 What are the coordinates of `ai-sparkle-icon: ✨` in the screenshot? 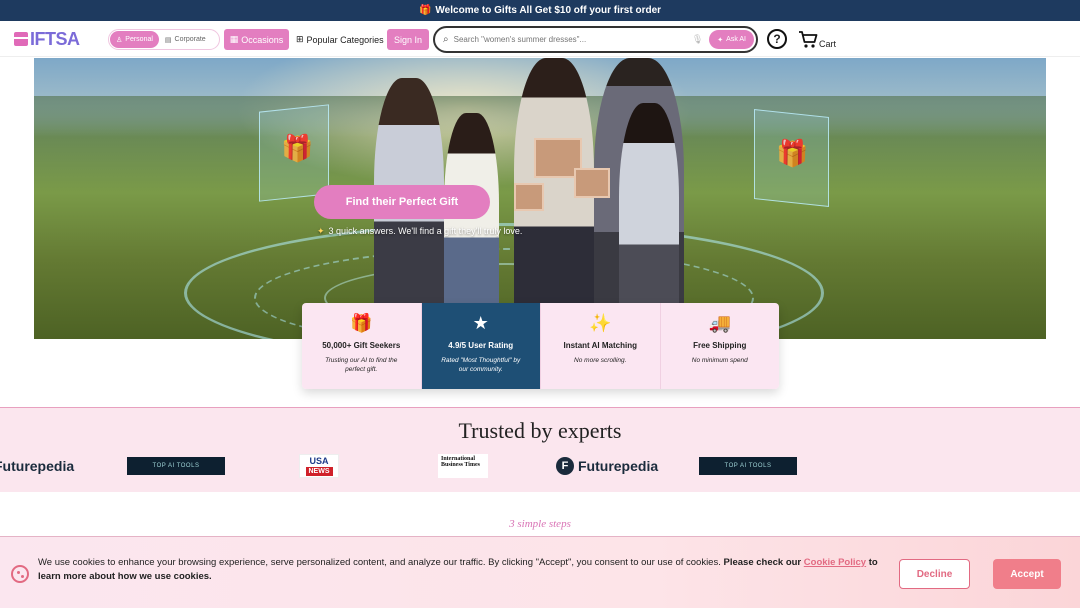 It's located at (600, 323).